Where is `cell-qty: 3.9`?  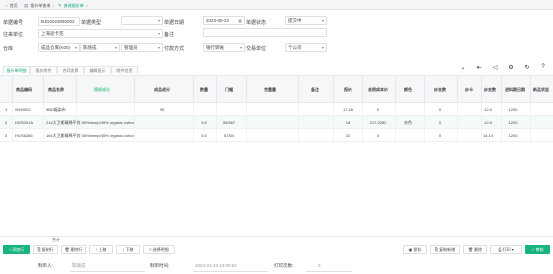
cell-qty: 3.9 is located at coordinates (204, 122).